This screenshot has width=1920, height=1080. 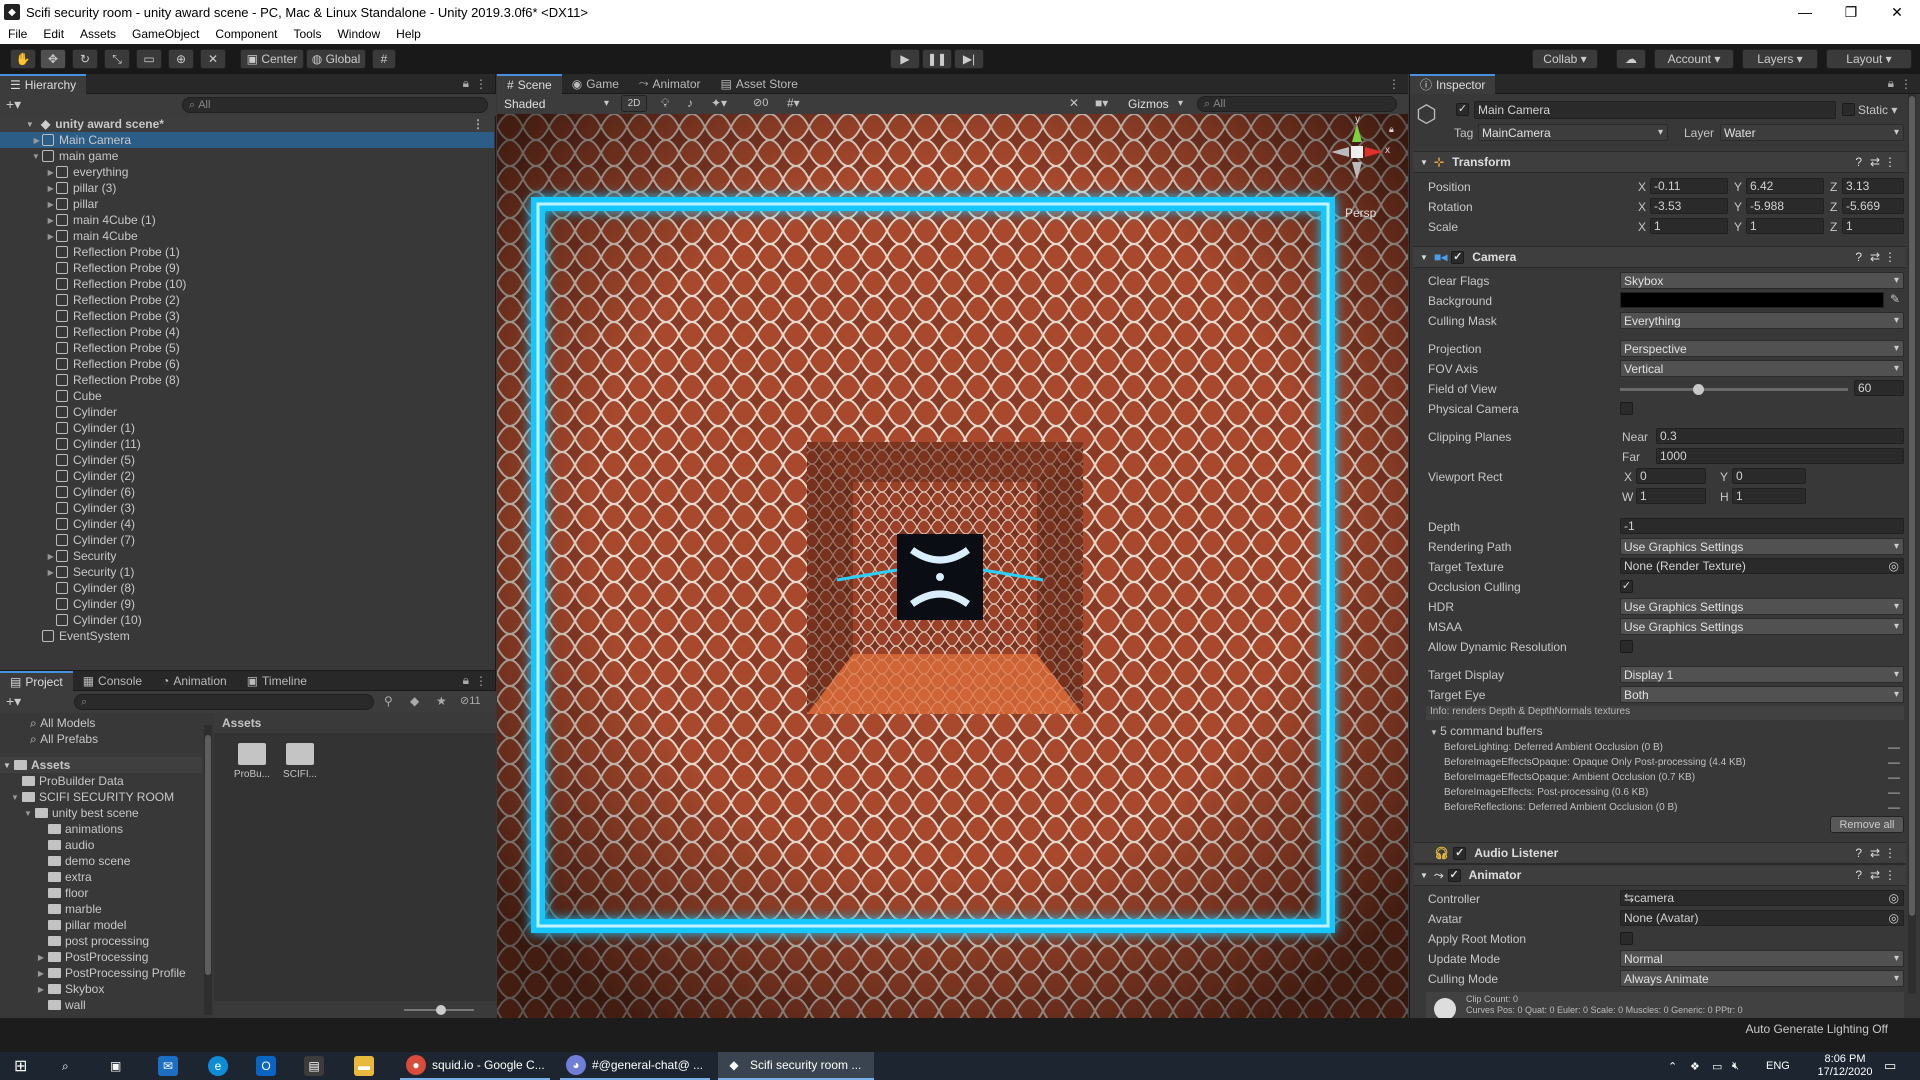 I want to click on panel-menu-icon: ⋮, so click(x=481, y=84).